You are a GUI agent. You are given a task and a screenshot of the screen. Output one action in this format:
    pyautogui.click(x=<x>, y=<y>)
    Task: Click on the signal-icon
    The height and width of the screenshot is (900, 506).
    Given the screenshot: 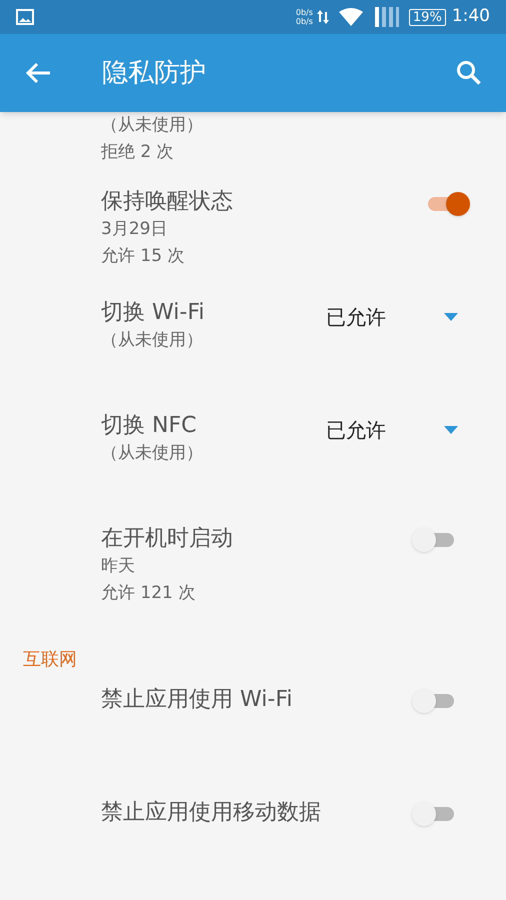 What is the action you would take?
    pyautogui.click(x=386, y=17)
    